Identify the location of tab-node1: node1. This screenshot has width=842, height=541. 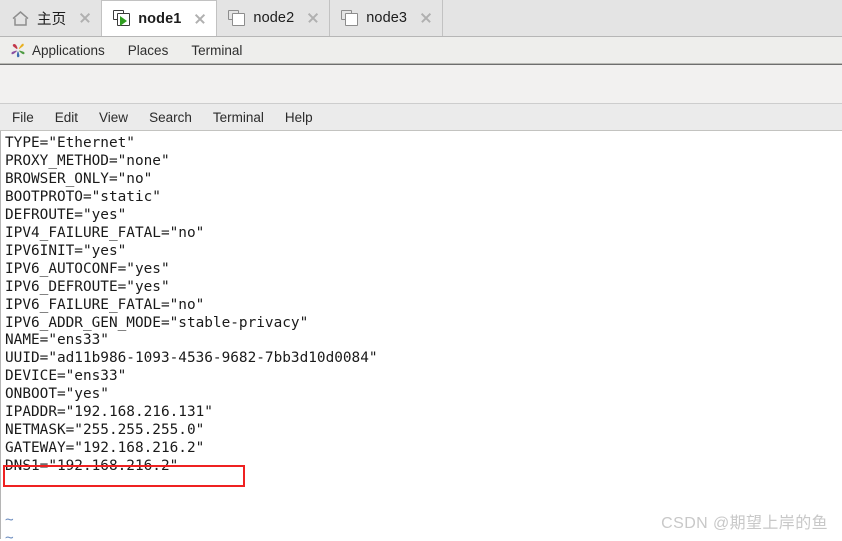
(159, 18).